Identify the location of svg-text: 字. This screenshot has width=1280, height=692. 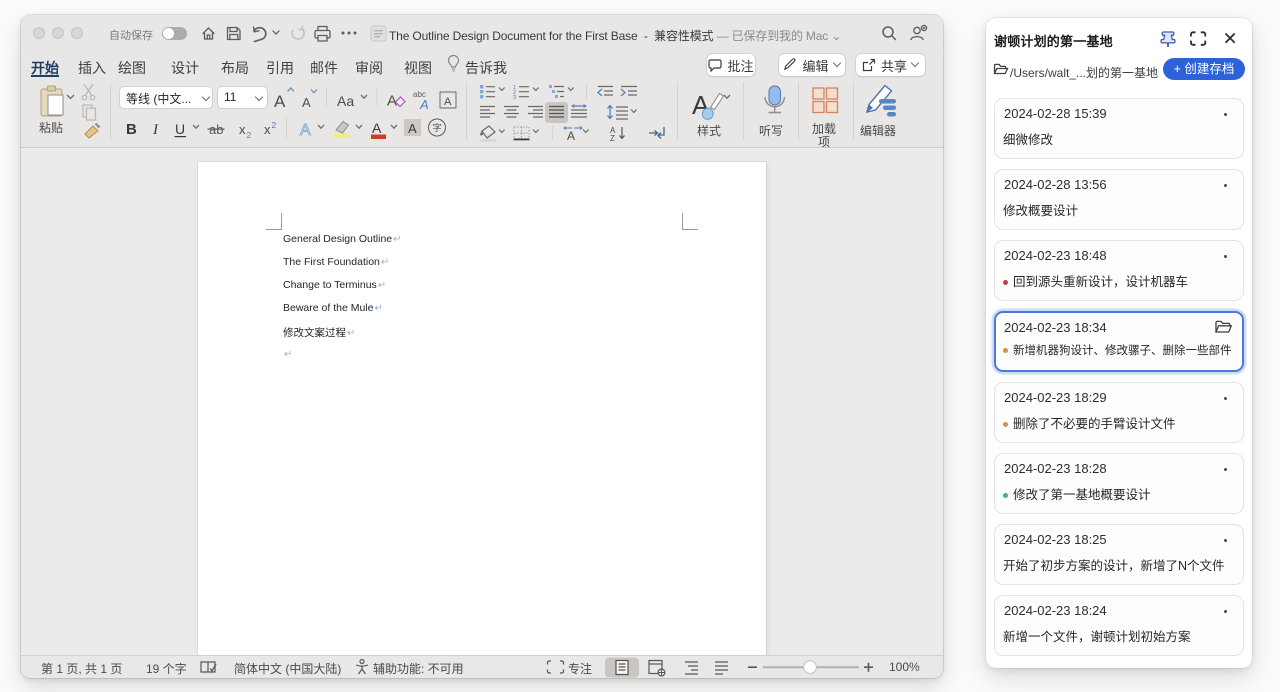
(437, 127).